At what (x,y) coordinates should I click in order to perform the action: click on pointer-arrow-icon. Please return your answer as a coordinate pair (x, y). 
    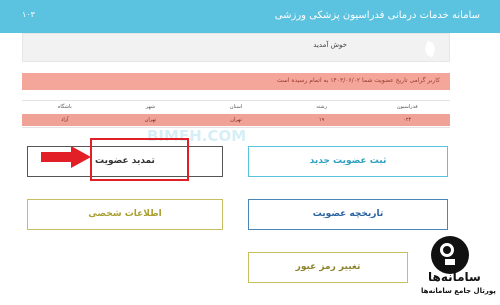
    Looking at the image, I should click on (66, 157).